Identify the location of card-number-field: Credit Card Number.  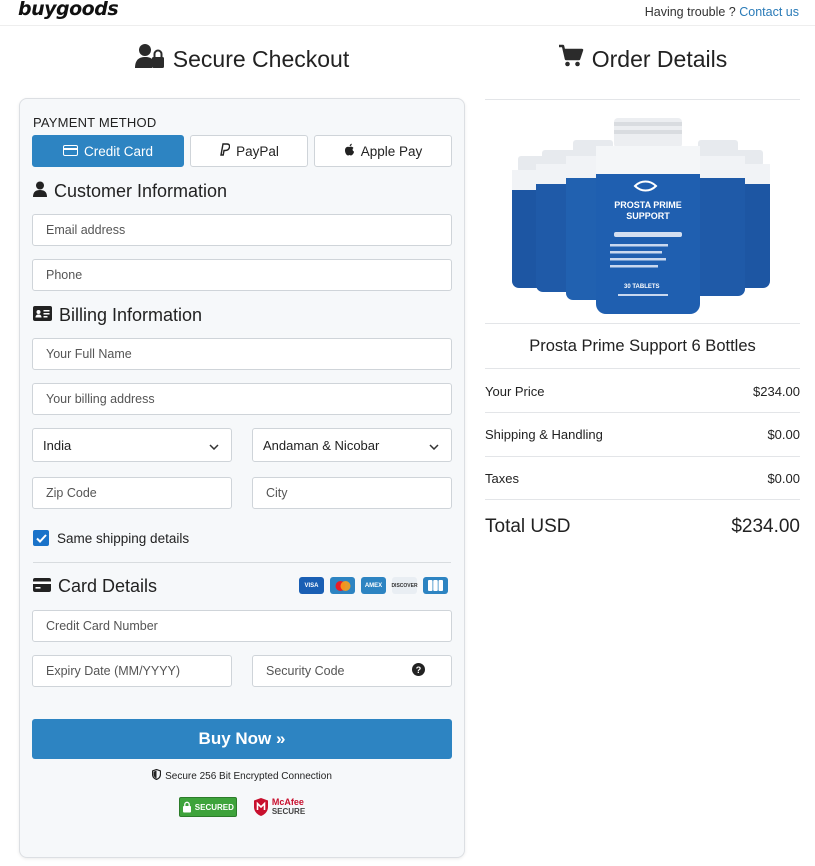
(242, 626).